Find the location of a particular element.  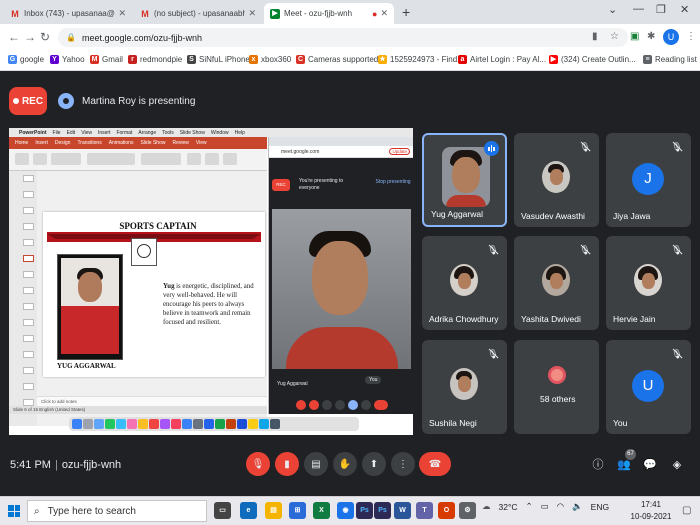

bookmark-yahoo: Y Yahoo is located at coordinates (67, 59).